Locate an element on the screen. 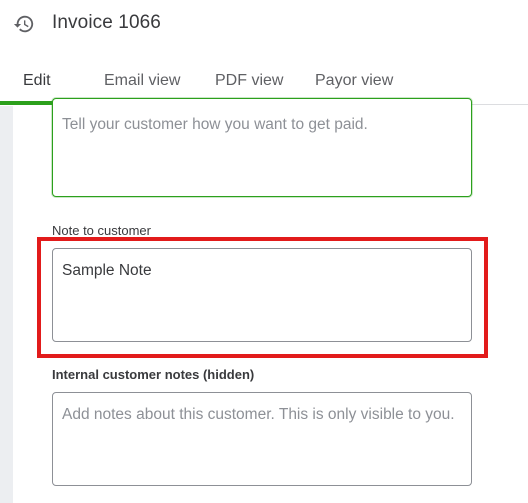 The image size is (528, 503). internal-notes-label: Internal customer notes (hidden) is located at coordinates (153, 374).